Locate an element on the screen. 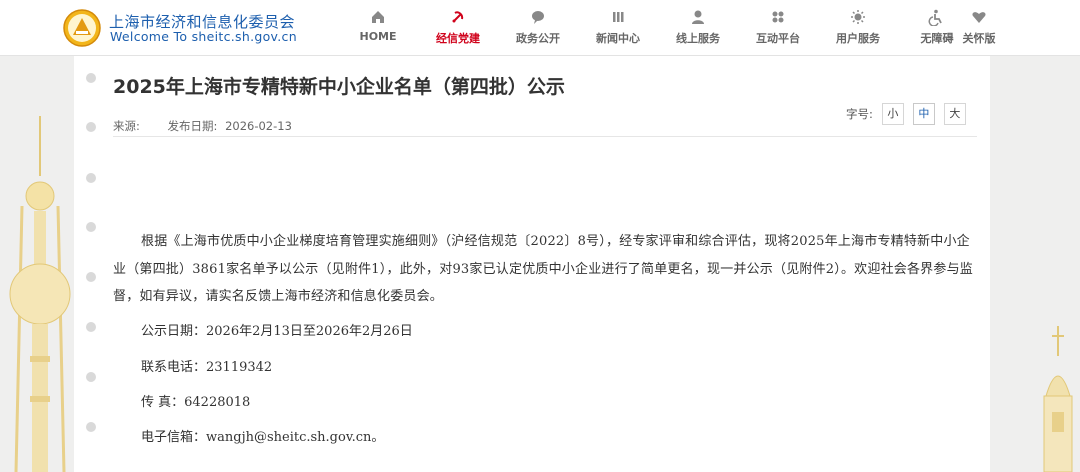 The height and width of the screenshot is (472, 1080). contact-fax: 传 真：64228018 is located at coordinates (196, 402).